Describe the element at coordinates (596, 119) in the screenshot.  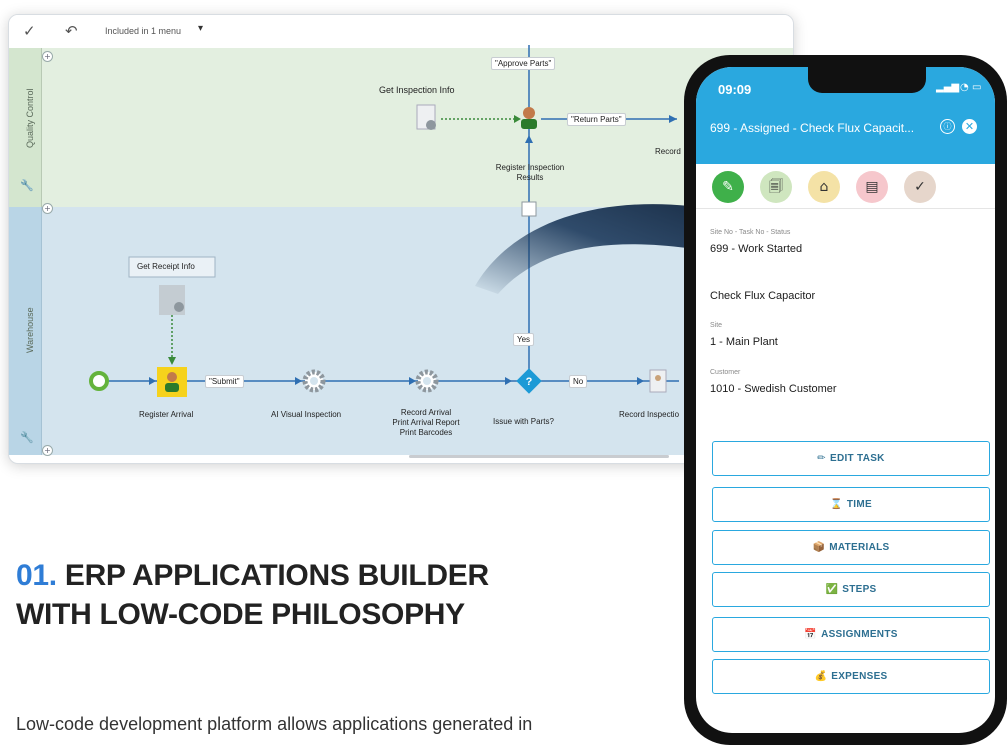
I see `flow-label-return-parts: "Return Parts"` at that location.